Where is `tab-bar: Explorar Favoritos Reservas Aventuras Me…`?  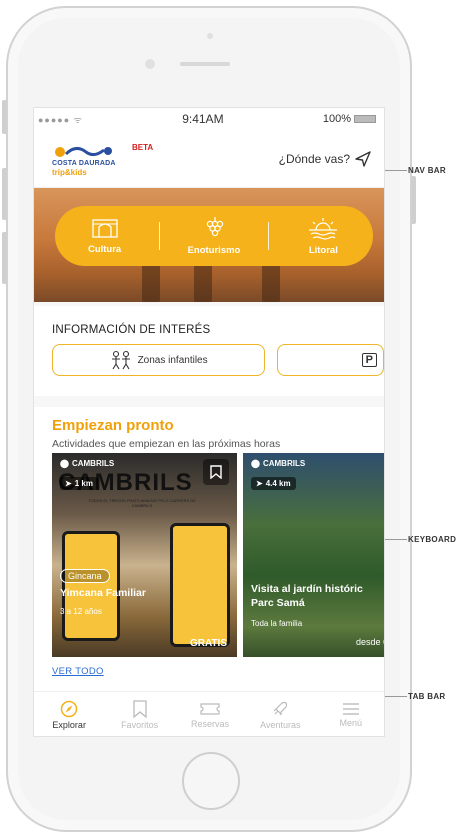 tab-bar: Explorar Favoritos Reservas Aventuras Me… is located at coordinates (209, 713).